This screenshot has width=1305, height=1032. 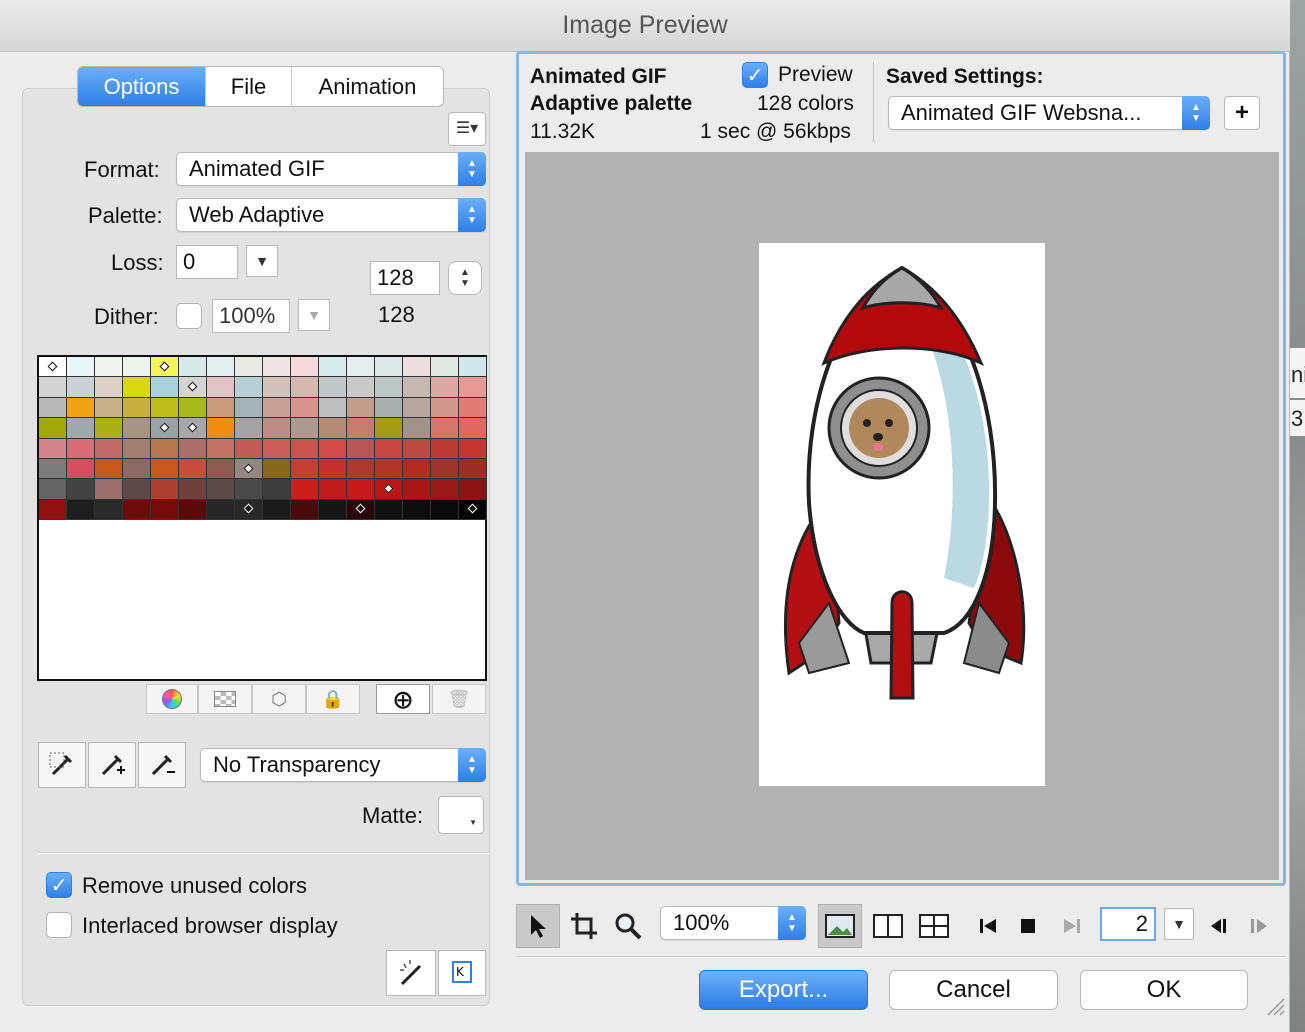 What do you see at coordinates (367, 86) in the screenshot?
I see `tab-animation: Animation` at bounding box center [367, 86].